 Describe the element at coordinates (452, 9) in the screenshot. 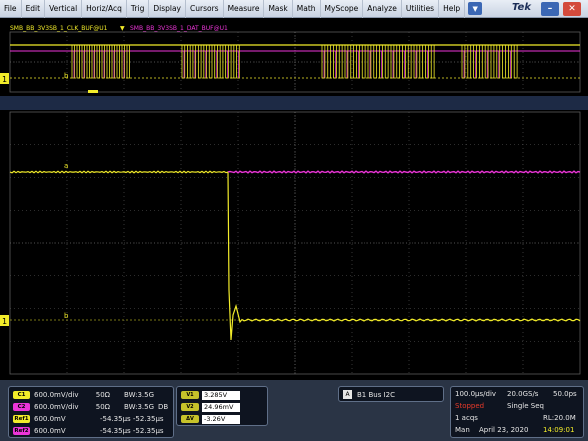

I see `menu-item-help: Help` at that location.